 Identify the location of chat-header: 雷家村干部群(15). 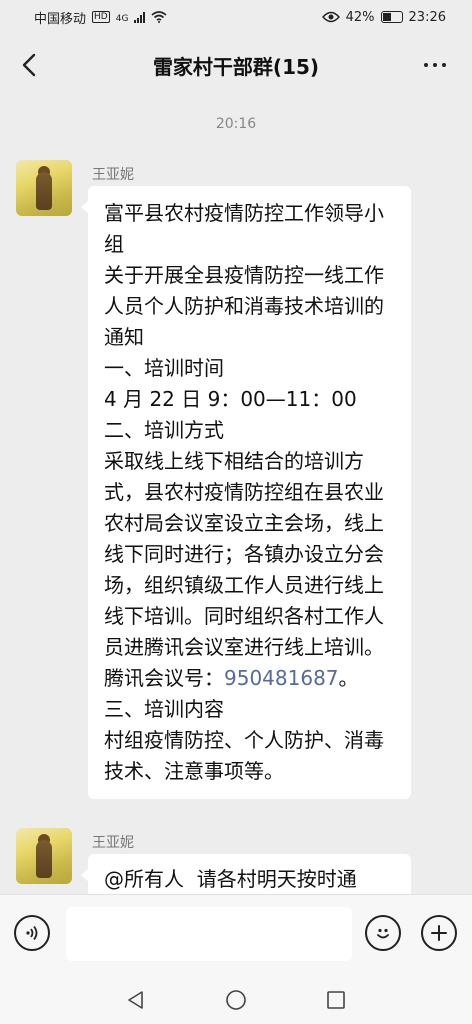
(236, 65).